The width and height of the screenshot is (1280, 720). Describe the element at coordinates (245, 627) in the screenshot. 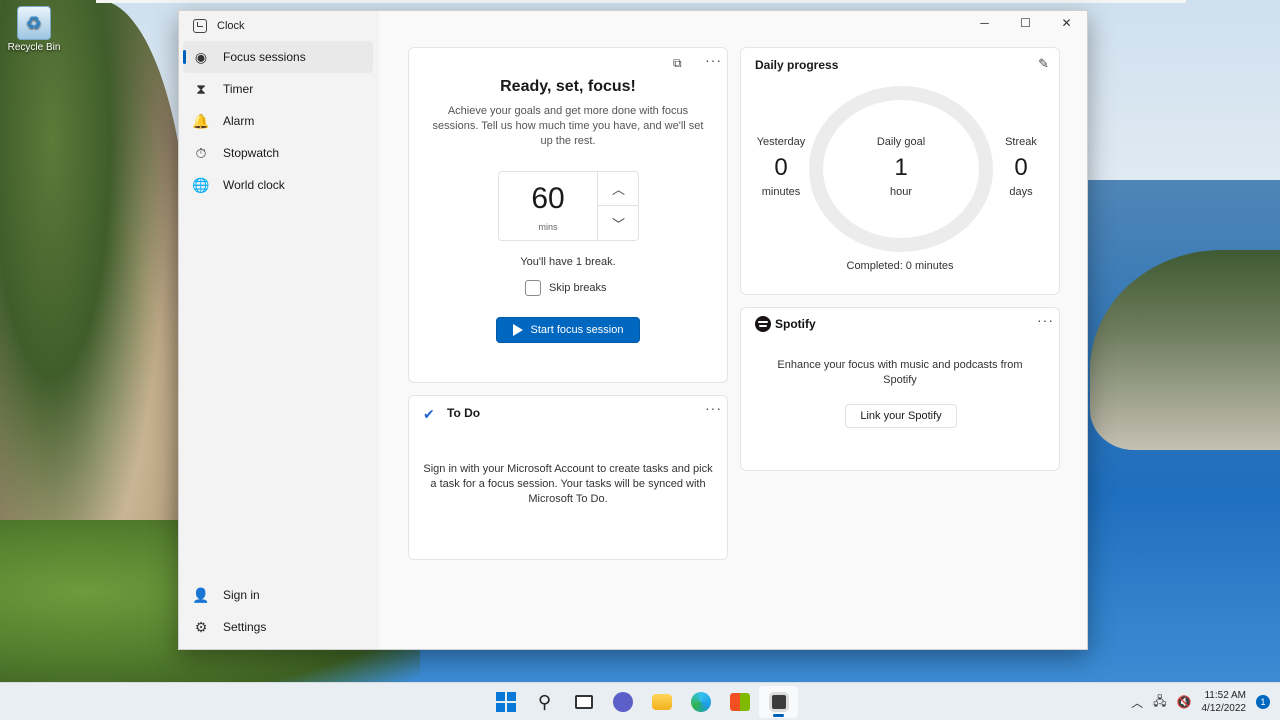

I see `sidebar-item-label: Settings` at that location.